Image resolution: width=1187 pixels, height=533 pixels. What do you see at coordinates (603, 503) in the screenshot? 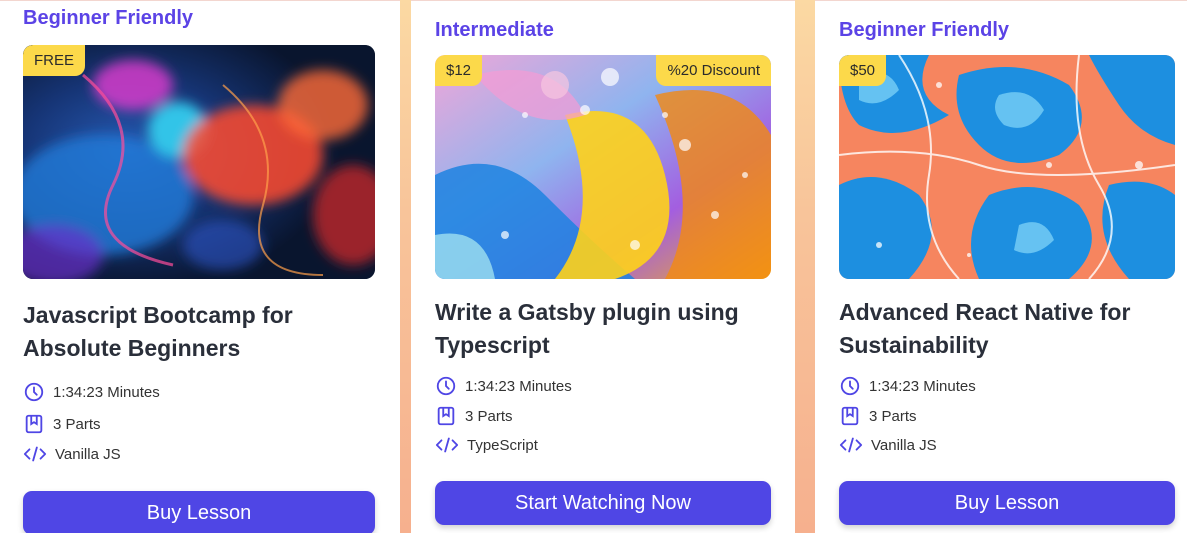
I see `start-watching-button: Start Watching Now` at bounding box center [603, 503].